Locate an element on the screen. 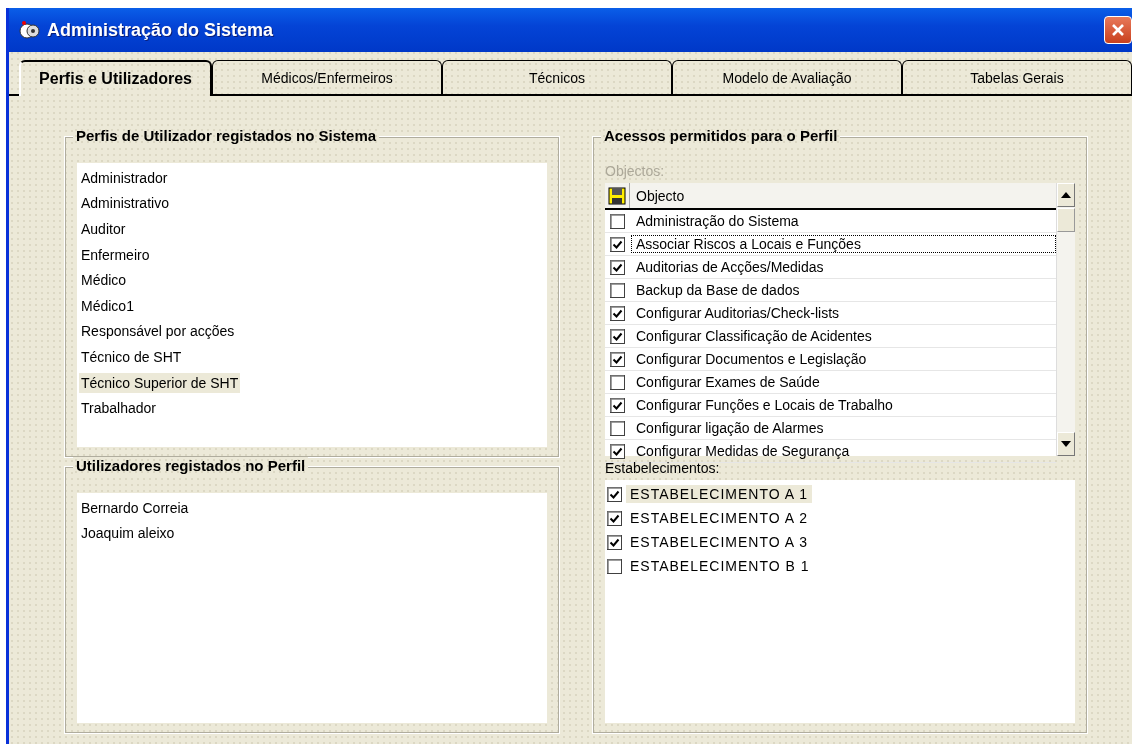 The width and height of the screenshot is (1132, 744). table-cell: Configurar Medidas de Segurança is located at coordinates (843, 451).